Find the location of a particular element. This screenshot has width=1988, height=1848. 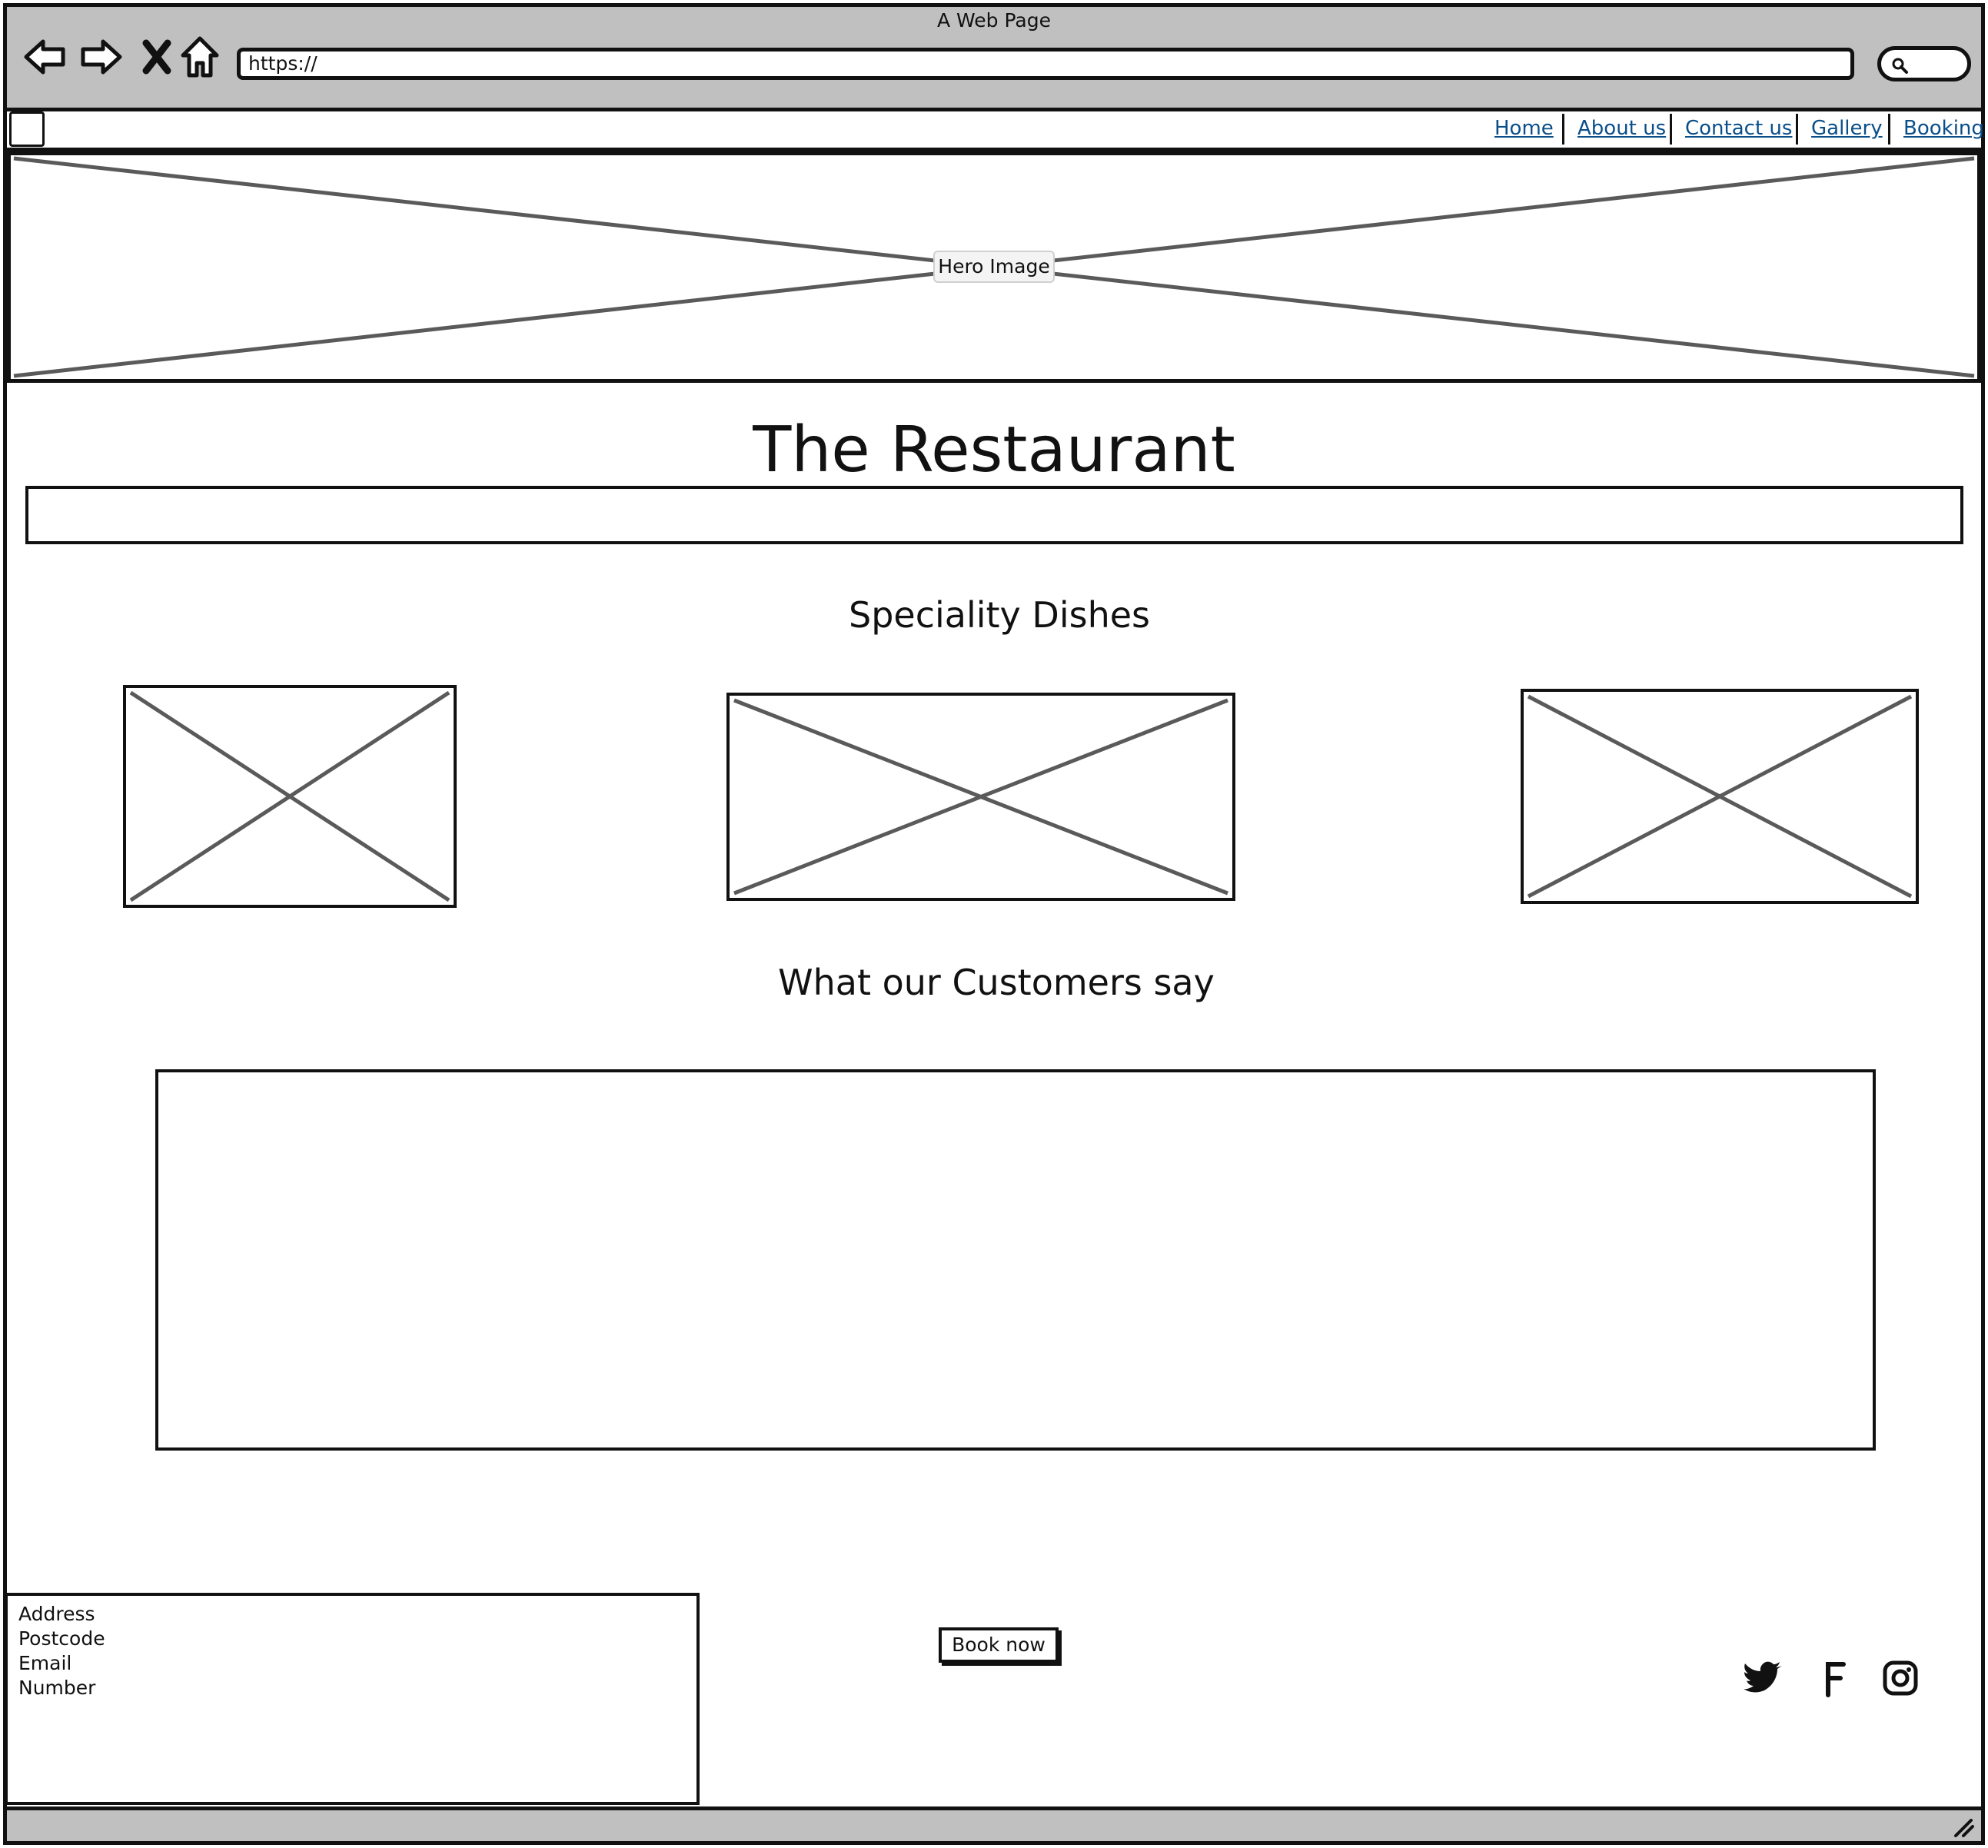

contact-email: Email is located at coordinates (45, 1663).